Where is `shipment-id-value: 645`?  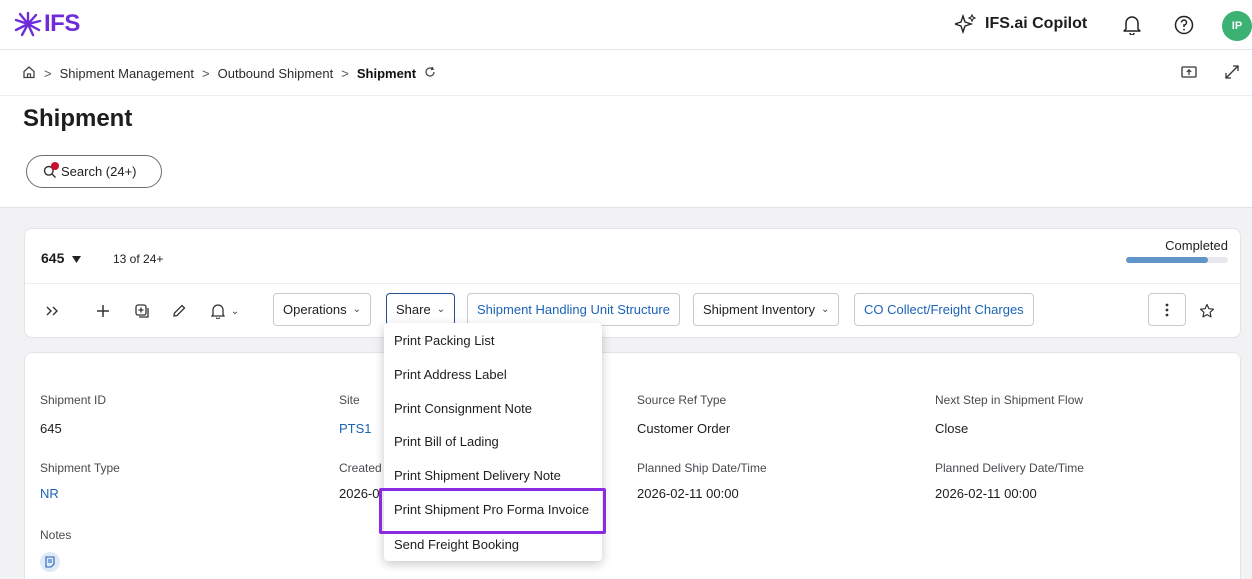
shipment-id-value: 645 is located at coordinates (51, 428).